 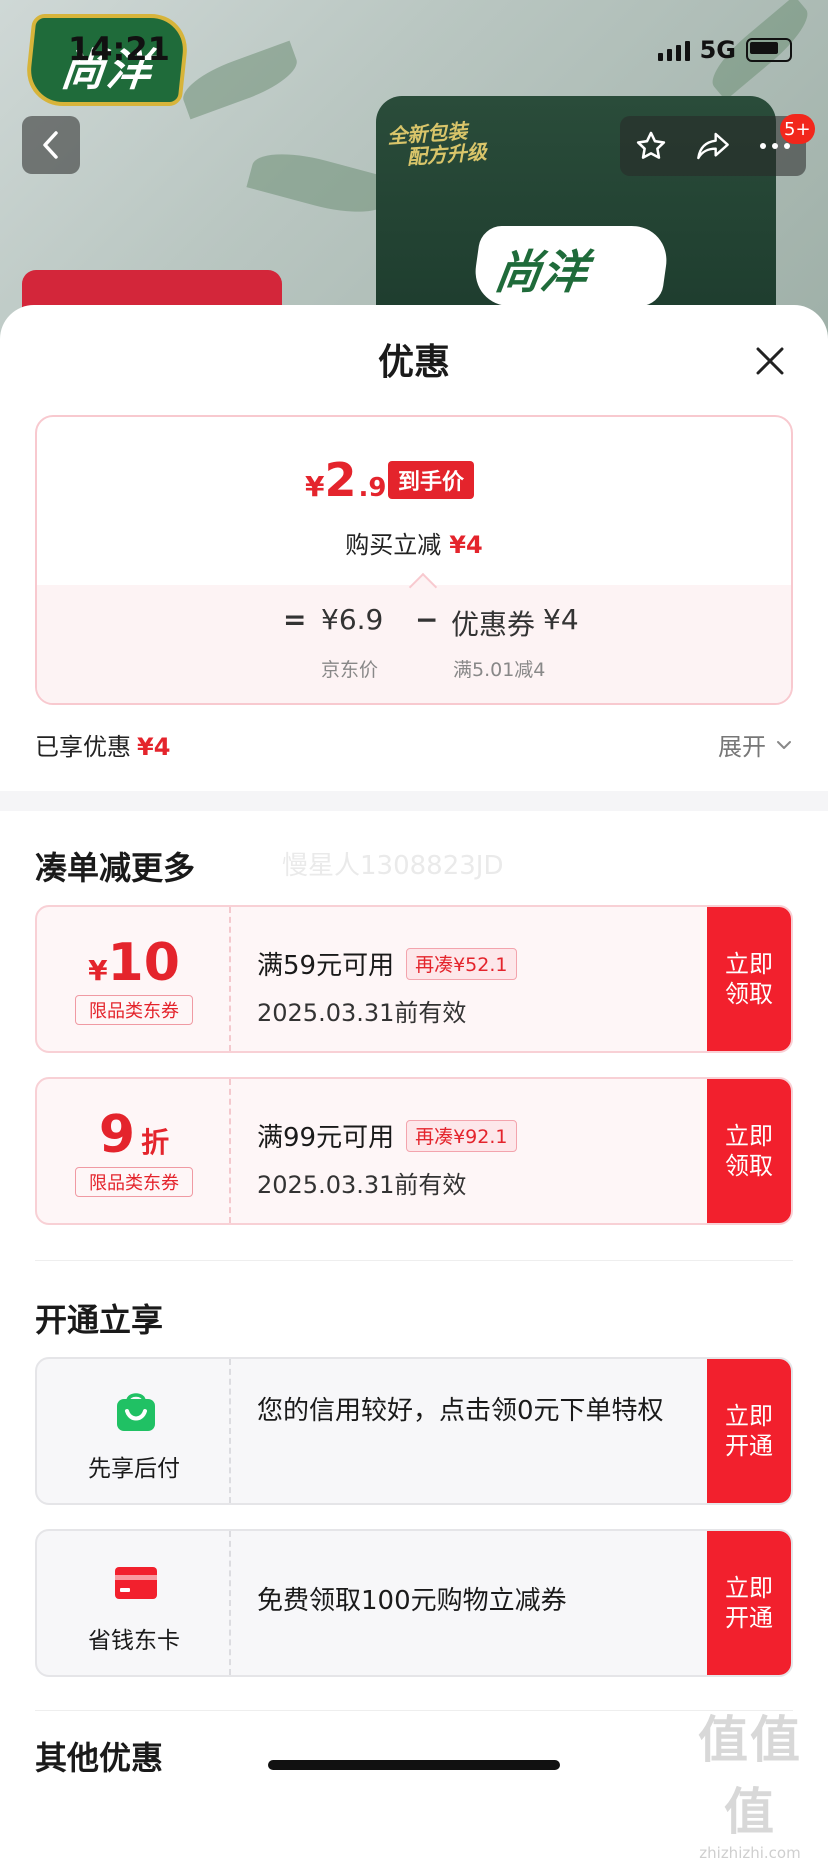 I want to click on card-icon, so click(x=136, y=1583).